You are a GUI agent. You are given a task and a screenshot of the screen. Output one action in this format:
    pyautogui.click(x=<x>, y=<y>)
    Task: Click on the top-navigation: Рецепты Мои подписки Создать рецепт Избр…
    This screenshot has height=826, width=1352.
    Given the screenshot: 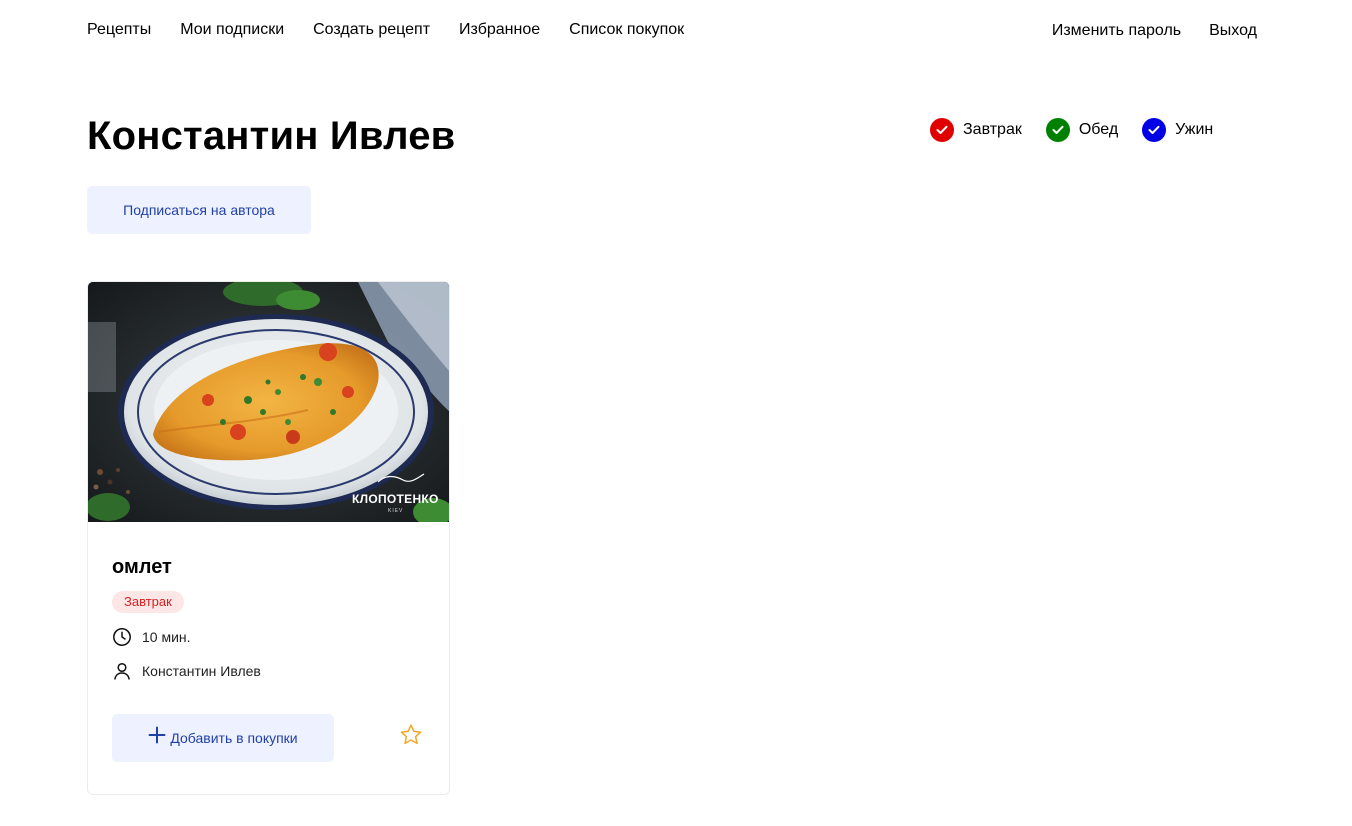 What is the action you would take?
    pyautogui.click(x=676, y=32)
    